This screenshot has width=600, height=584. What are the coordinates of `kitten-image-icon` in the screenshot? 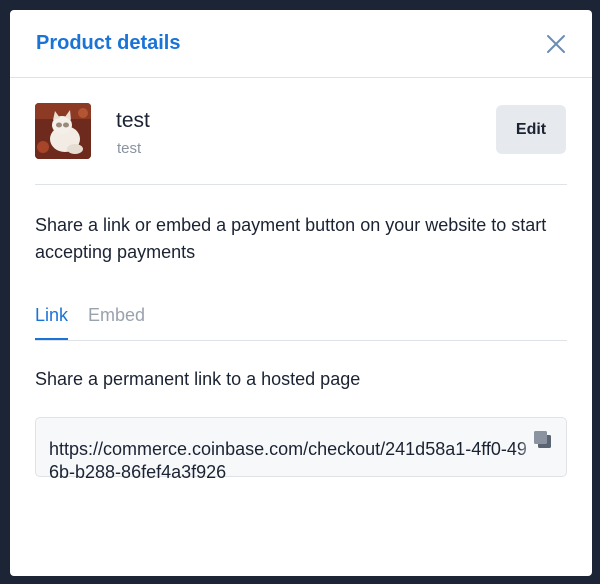 It's located at (63, 131).